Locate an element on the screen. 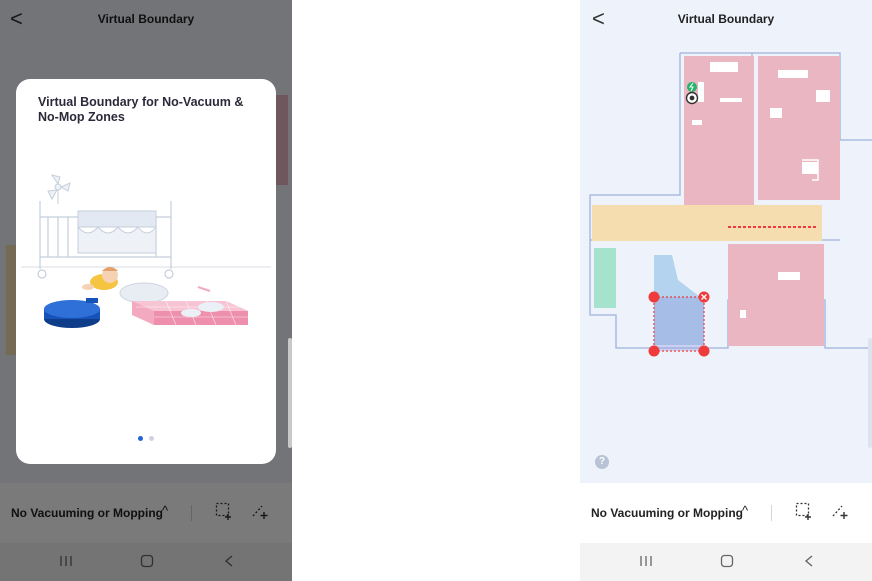 Image resolution: width=872 pixels, height=581 pixels. system-nav-bar is located at coordinates (726, 562).